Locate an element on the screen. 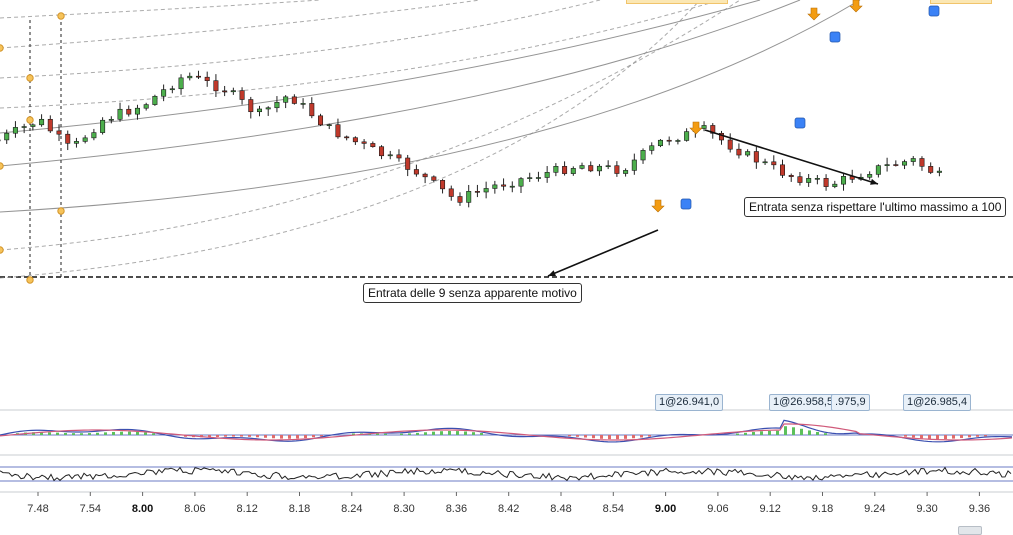  oscillator-panel is located at coordinates (506, 474).